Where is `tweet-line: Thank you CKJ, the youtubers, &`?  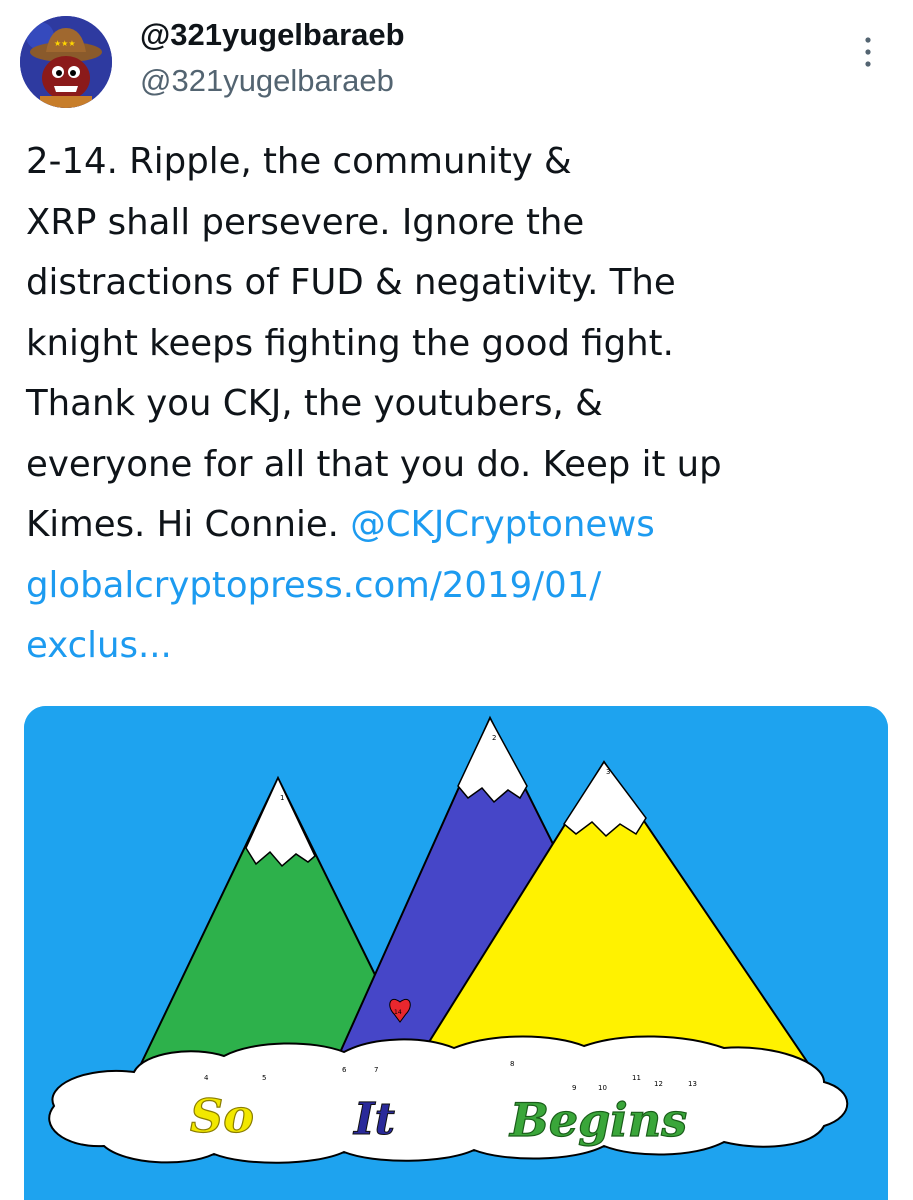
tweet-line: Thank you CKJ, the youtubers, & is located at coordinates (314, 403).